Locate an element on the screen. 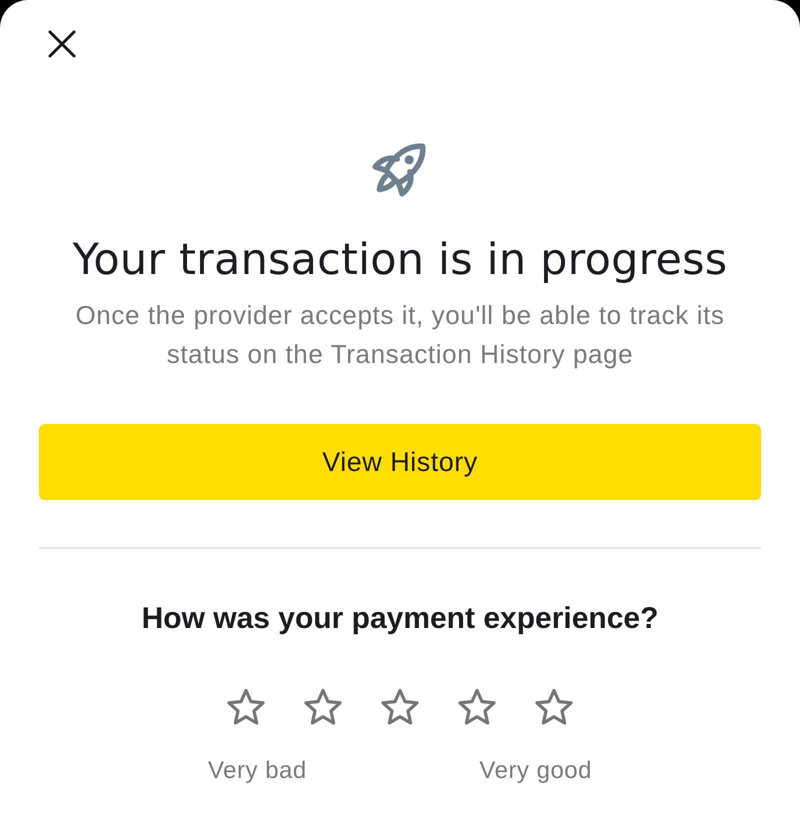 The image size is (800, 816). rating-high-label: Very good is located at coordinates (535, 771).